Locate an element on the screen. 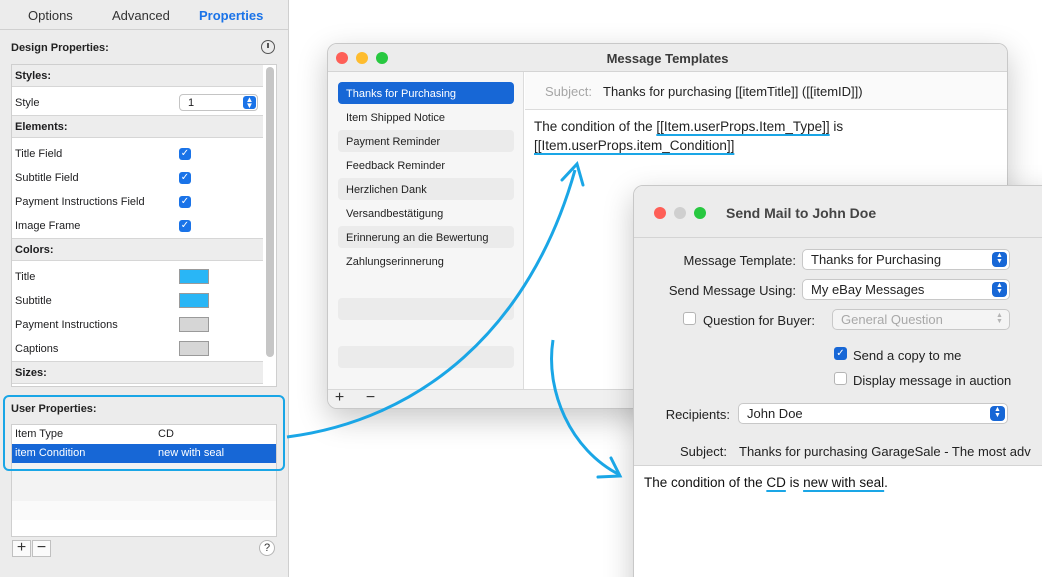  element-label: Image Frame is located at coordinates (48, 226).